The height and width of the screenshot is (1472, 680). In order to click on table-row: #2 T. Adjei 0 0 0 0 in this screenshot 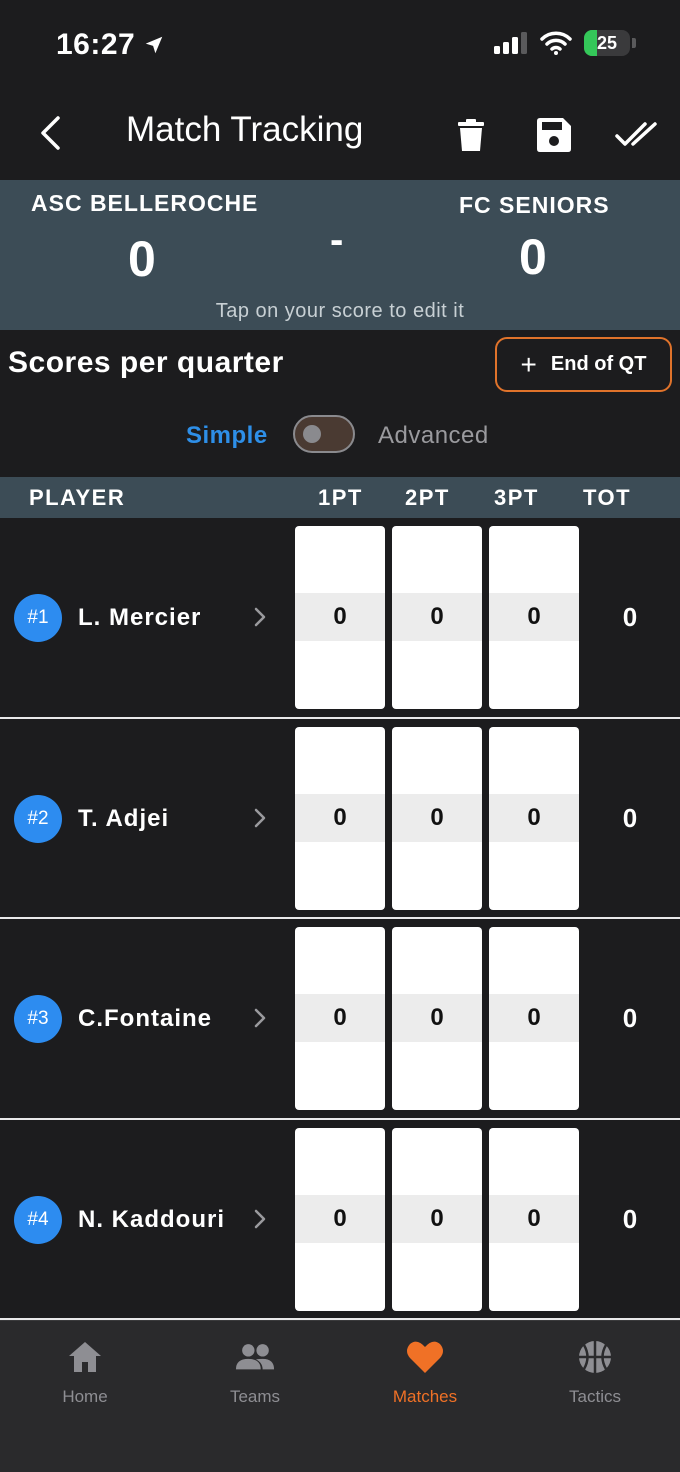, I will do `click(340, 819)`.